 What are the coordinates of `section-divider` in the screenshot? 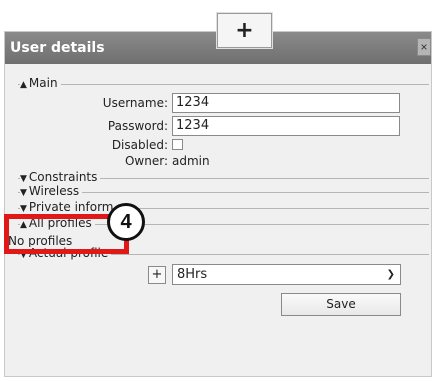 It's located at (223, 84).